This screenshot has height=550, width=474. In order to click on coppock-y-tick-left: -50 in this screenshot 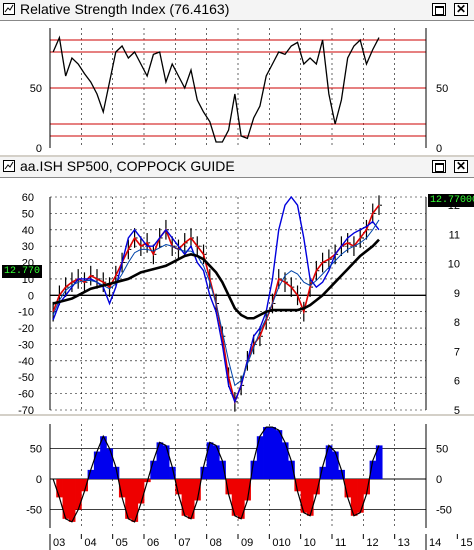, I will do `click(34, 511)`.